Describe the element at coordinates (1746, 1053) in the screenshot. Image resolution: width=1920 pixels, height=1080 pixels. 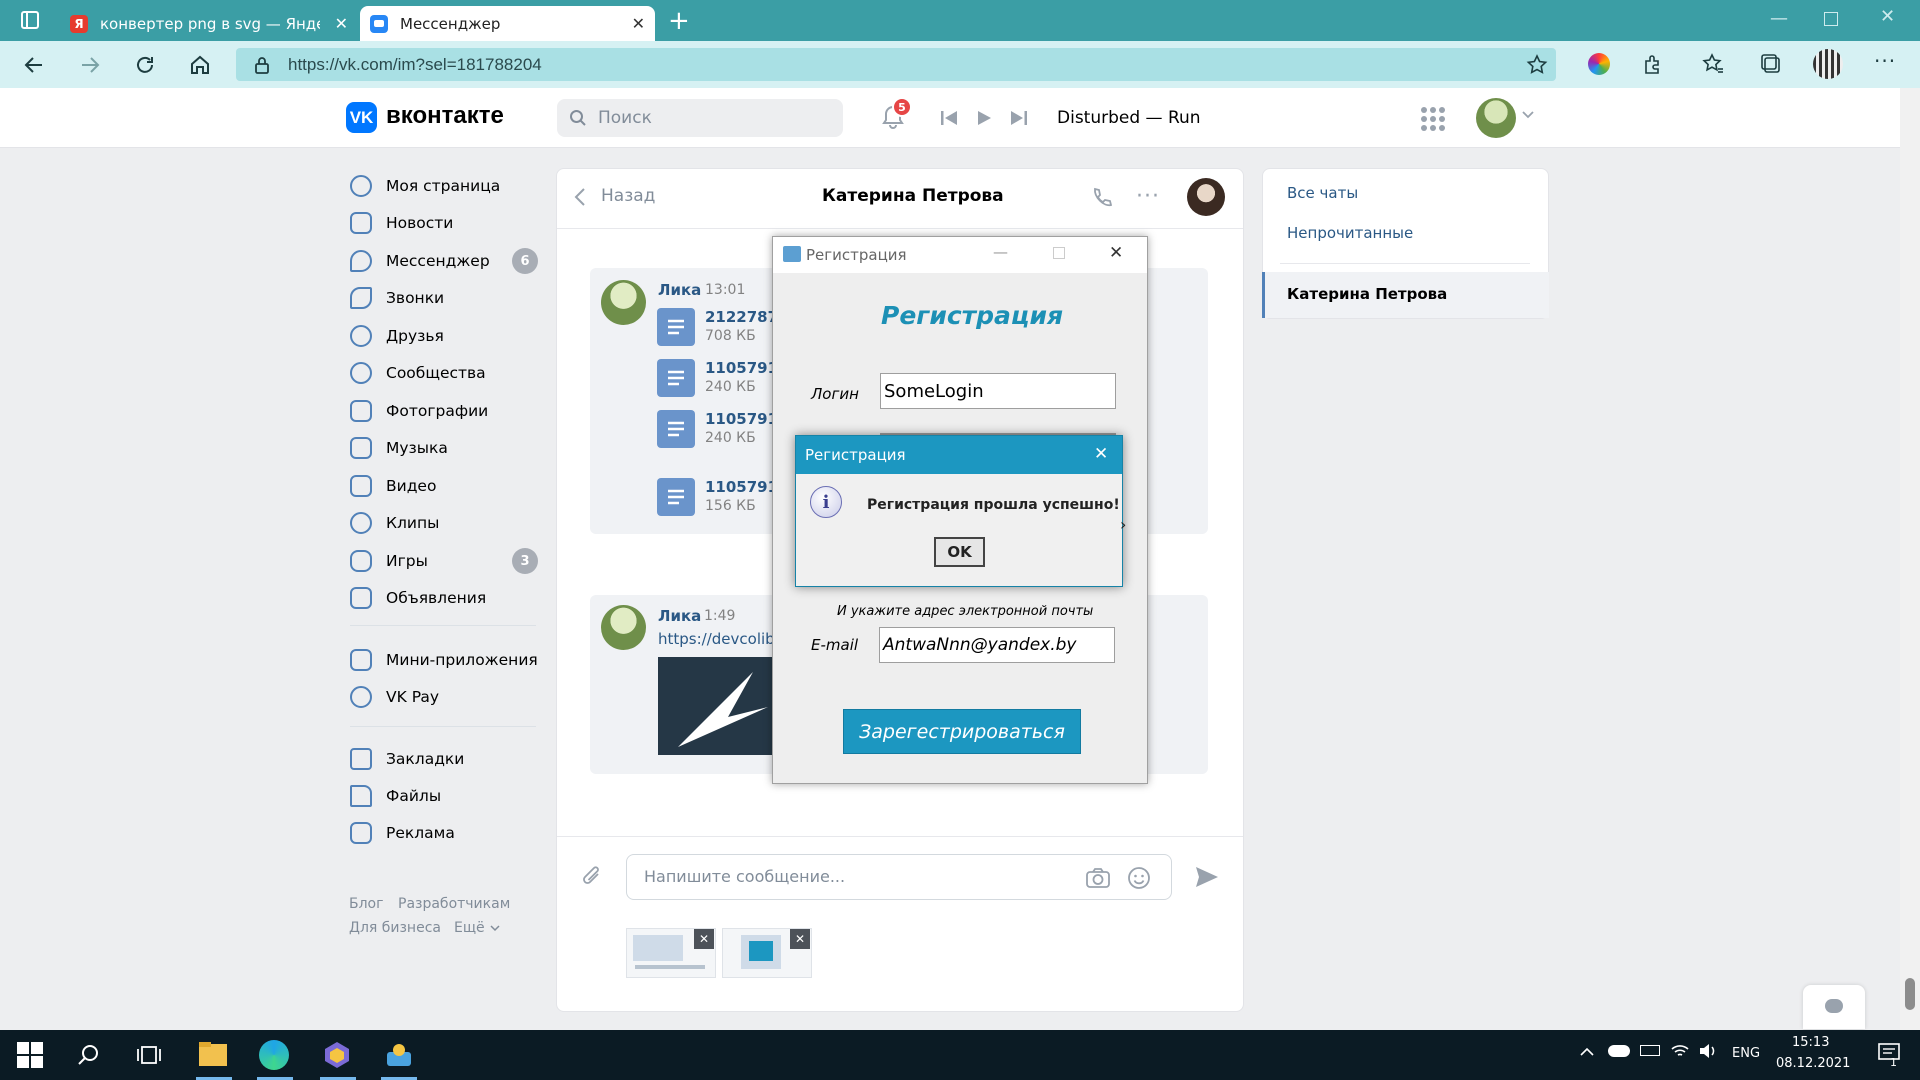
I see `input-language: ENG` at that location.